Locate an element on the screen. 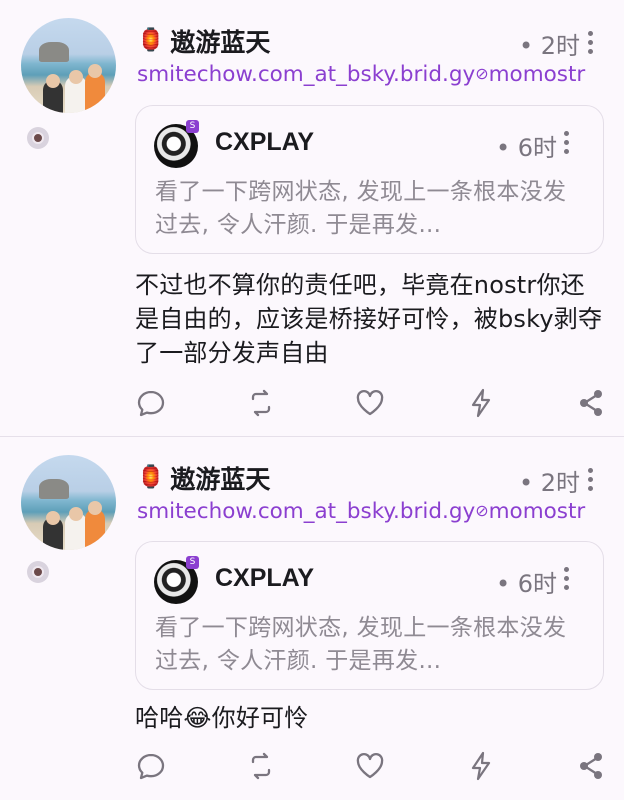 The height and width of the screenshot is (800, 624). post-body: 哈哈😂你好可怜 is located at coordinates (222, 718).